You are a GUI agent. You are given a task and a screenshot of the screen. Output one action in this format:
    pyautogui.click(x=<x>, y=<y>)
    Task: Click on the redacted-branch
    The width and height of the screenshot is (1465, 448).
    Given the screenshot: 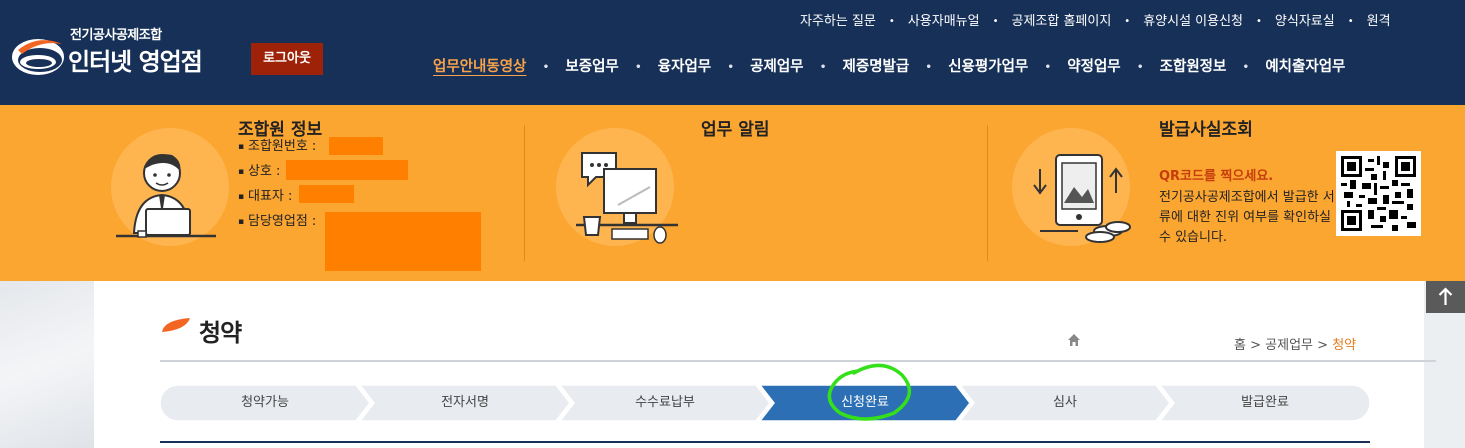 What is the action you would take?
    pyautogui.click(x=403, y=241)
    